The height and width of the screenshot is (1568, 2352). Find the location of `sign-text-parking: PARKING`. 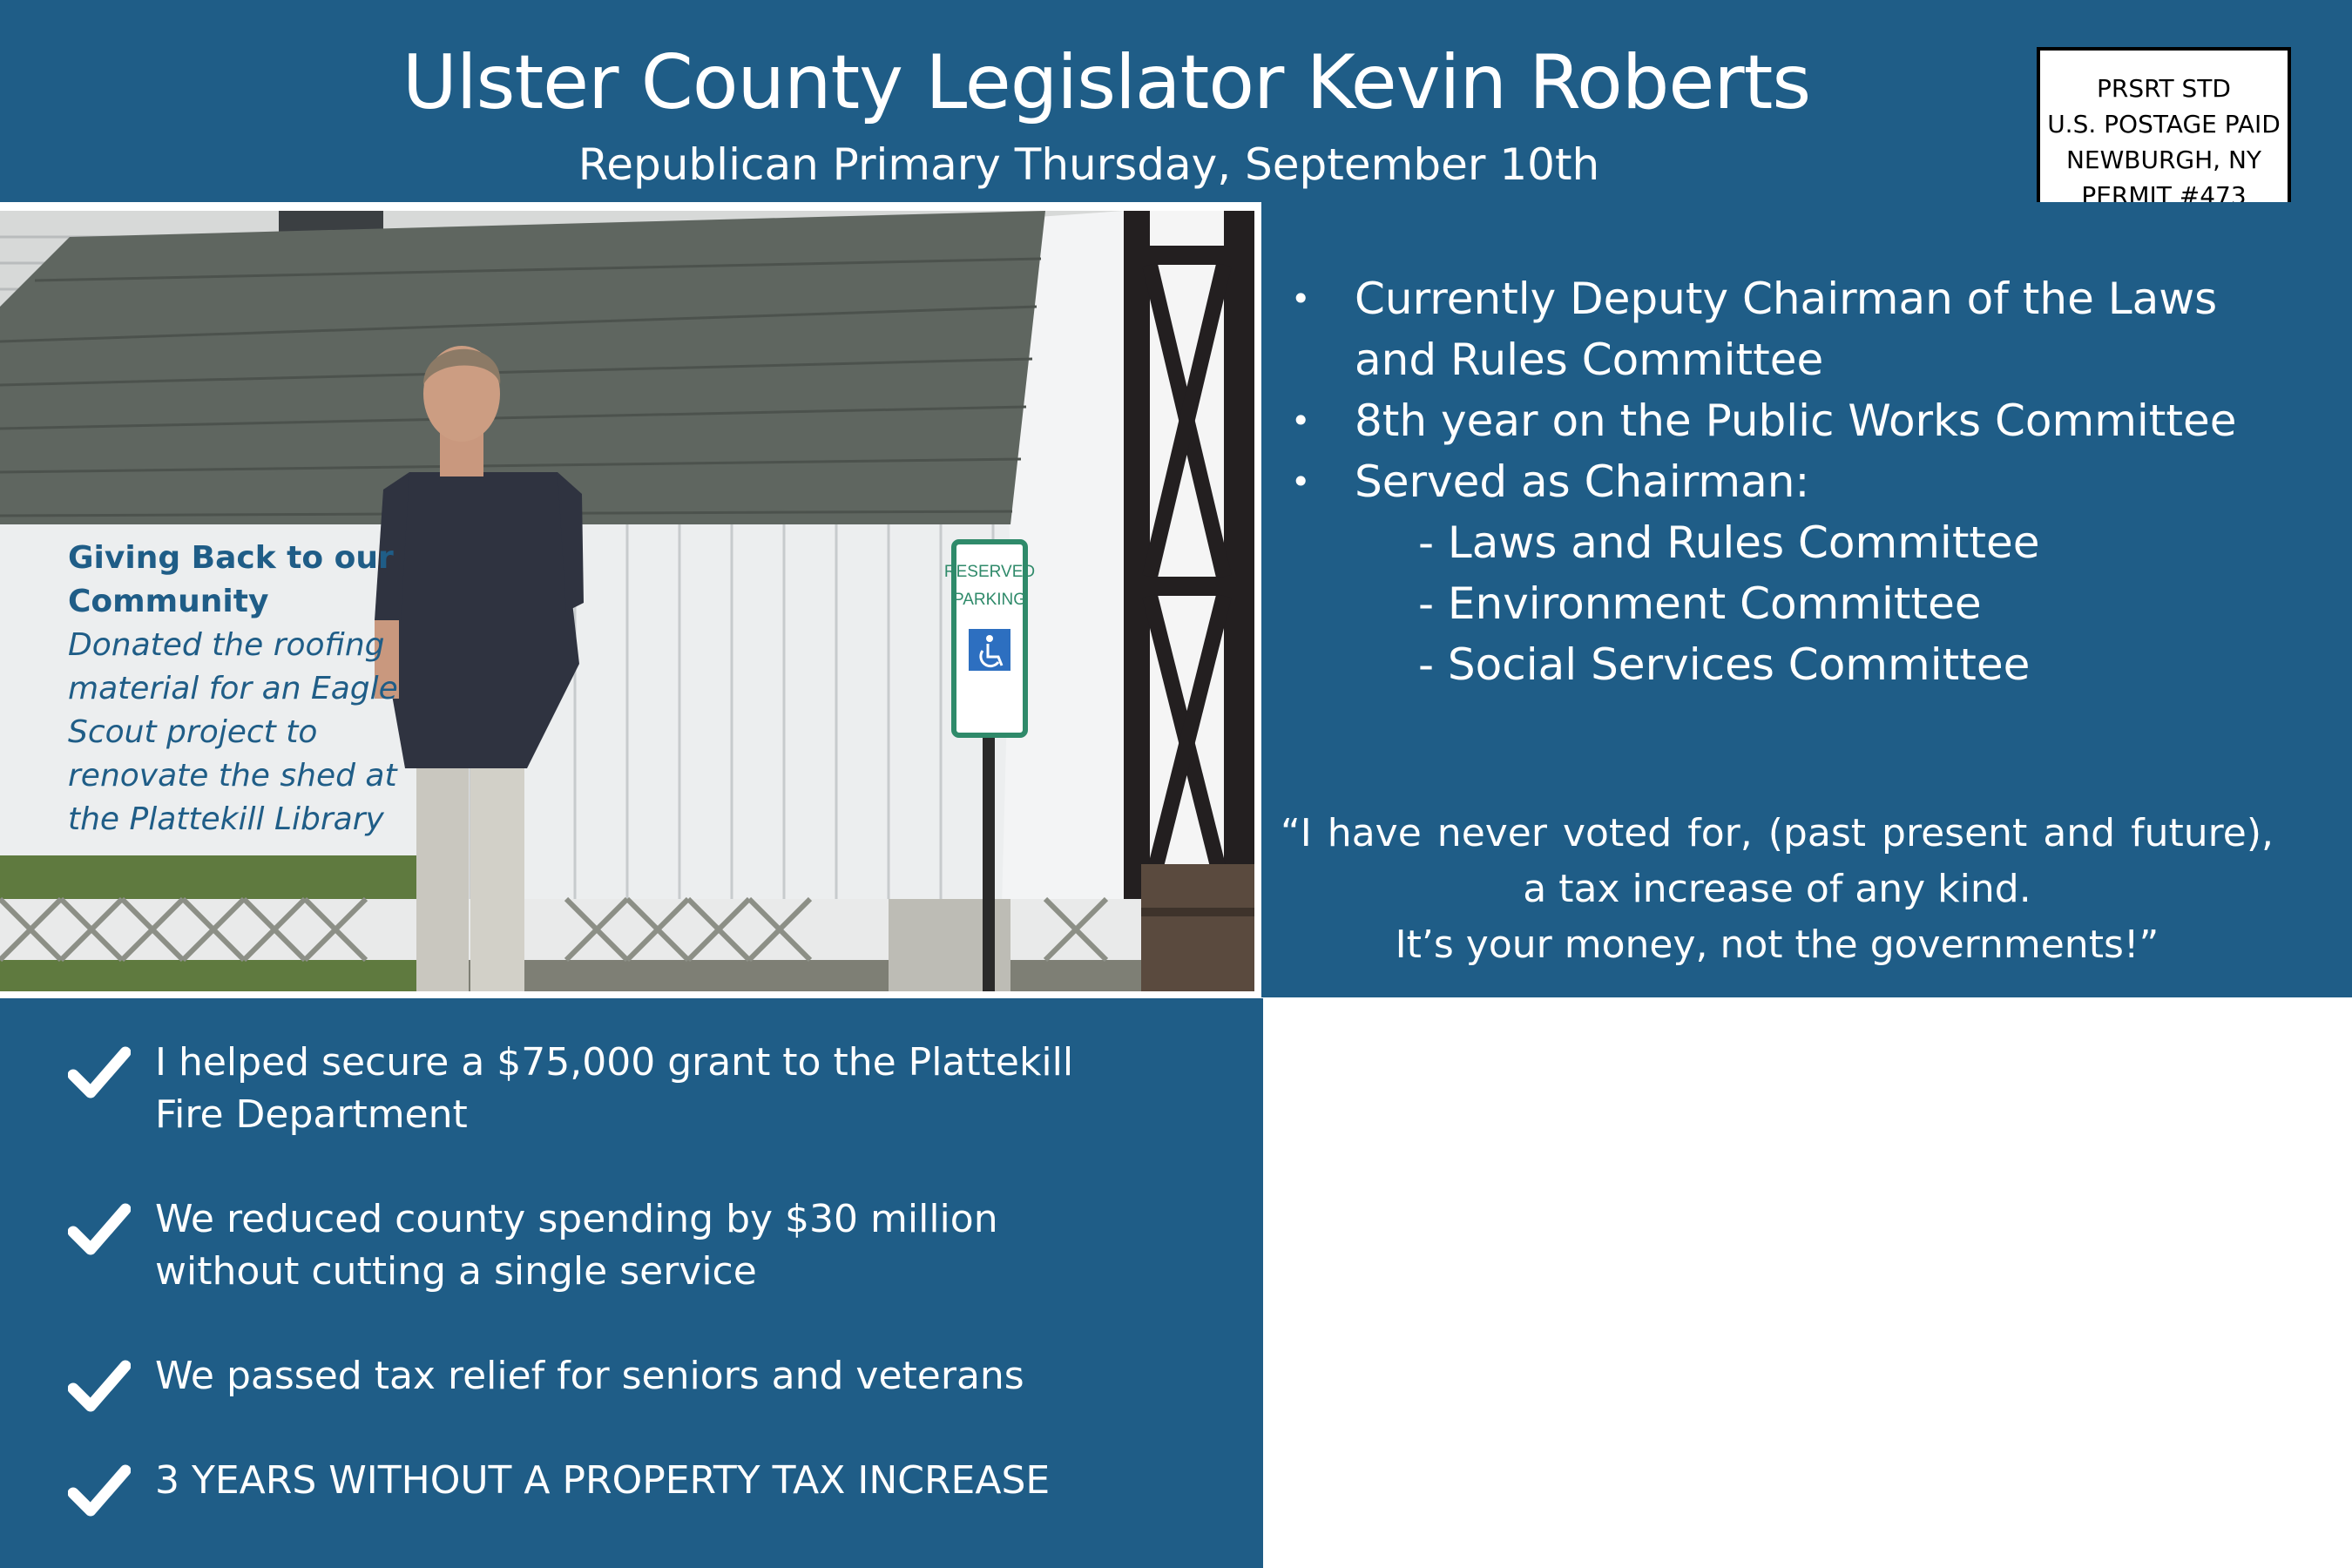

sign-text-parking: PARKING is located at coordinates (989, 600).